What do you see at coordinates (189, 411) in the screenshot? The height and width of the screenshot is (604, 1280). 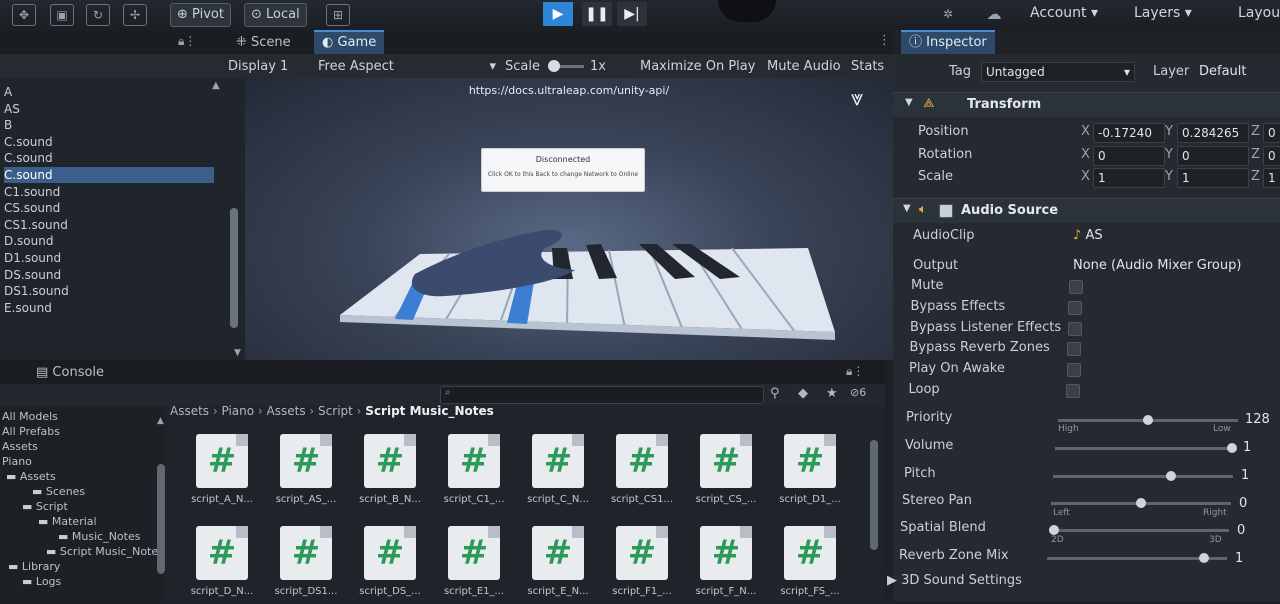 I see `breadcrumb-item: Assets` at bounding box center [189, 411].